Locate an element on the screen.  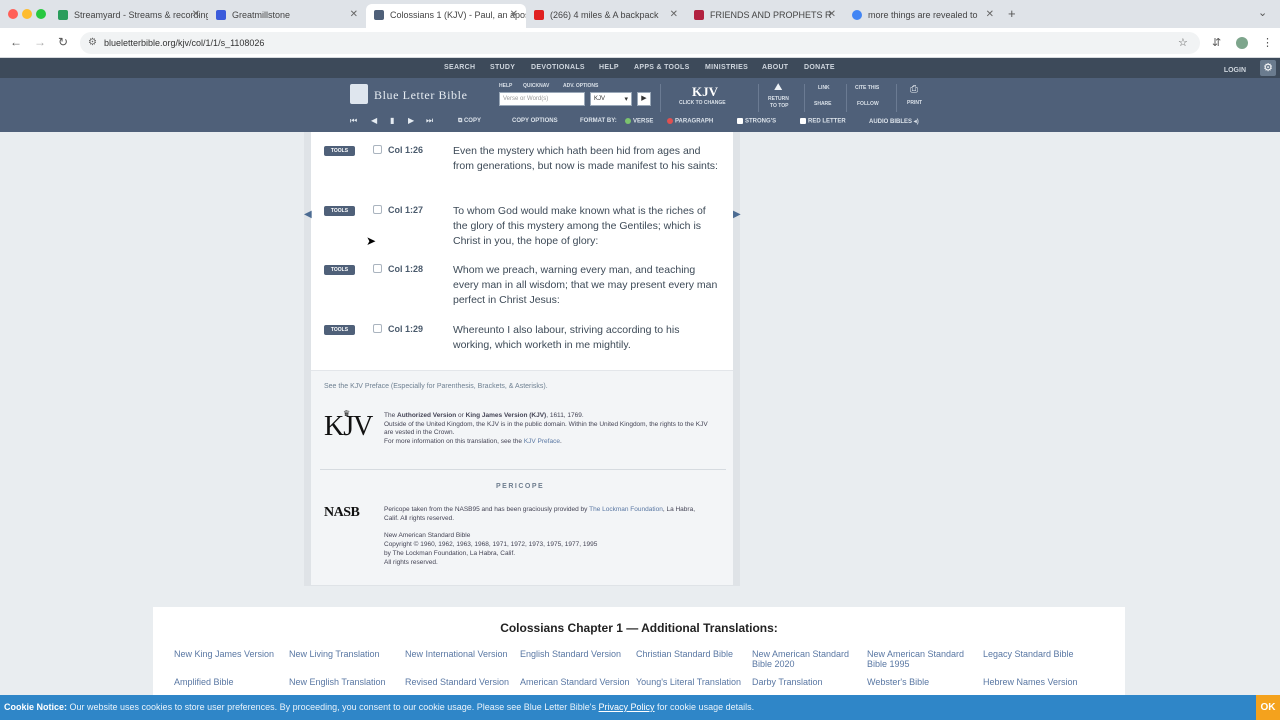
translation-link: English Standard Version is located at coordinates (575, 654).